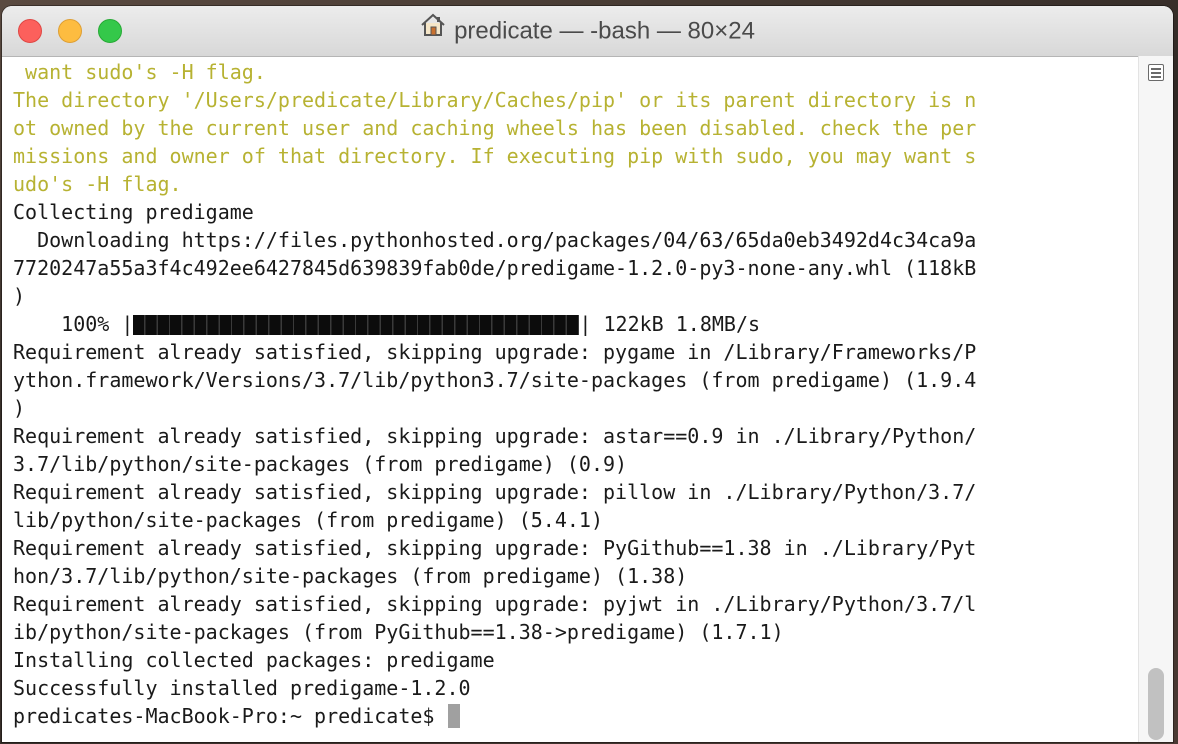  Describe the element at coordinates (454, 716) in the screenshot. I see `text-cursor` at that location.